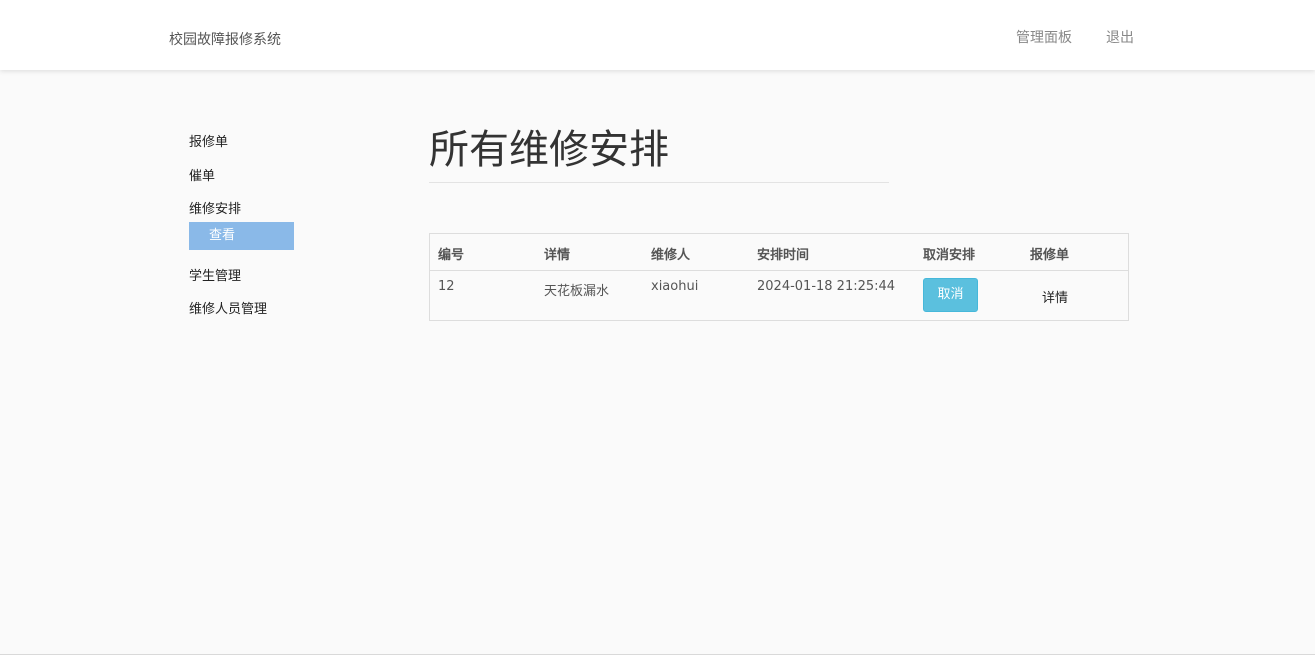 The width and height of the screenshot is (1315, 656). What do you see at coordinates (577, 291) in the screenshot?
I see `cell-detail: 天花板漏水` at bounding box center [577, 291].